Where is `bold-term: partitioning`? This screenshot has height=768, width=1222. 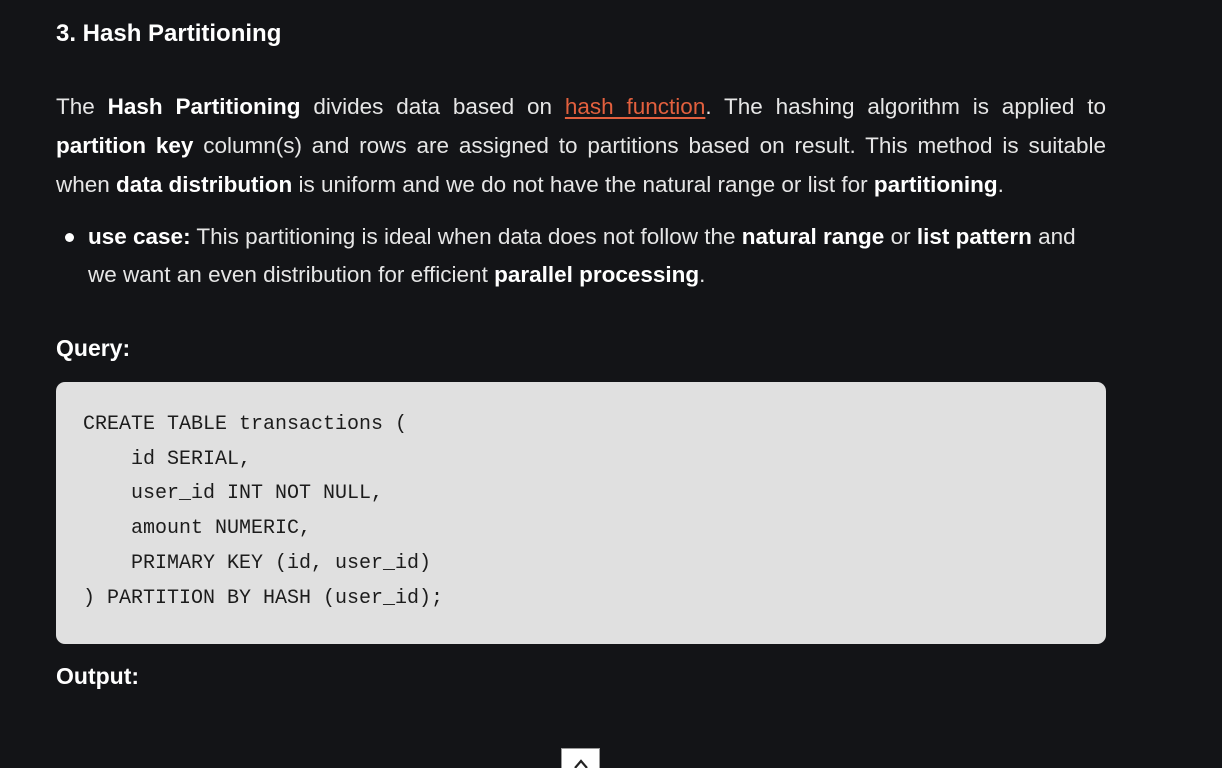
bold-term: partitioning is located at coordinates (935, 184).